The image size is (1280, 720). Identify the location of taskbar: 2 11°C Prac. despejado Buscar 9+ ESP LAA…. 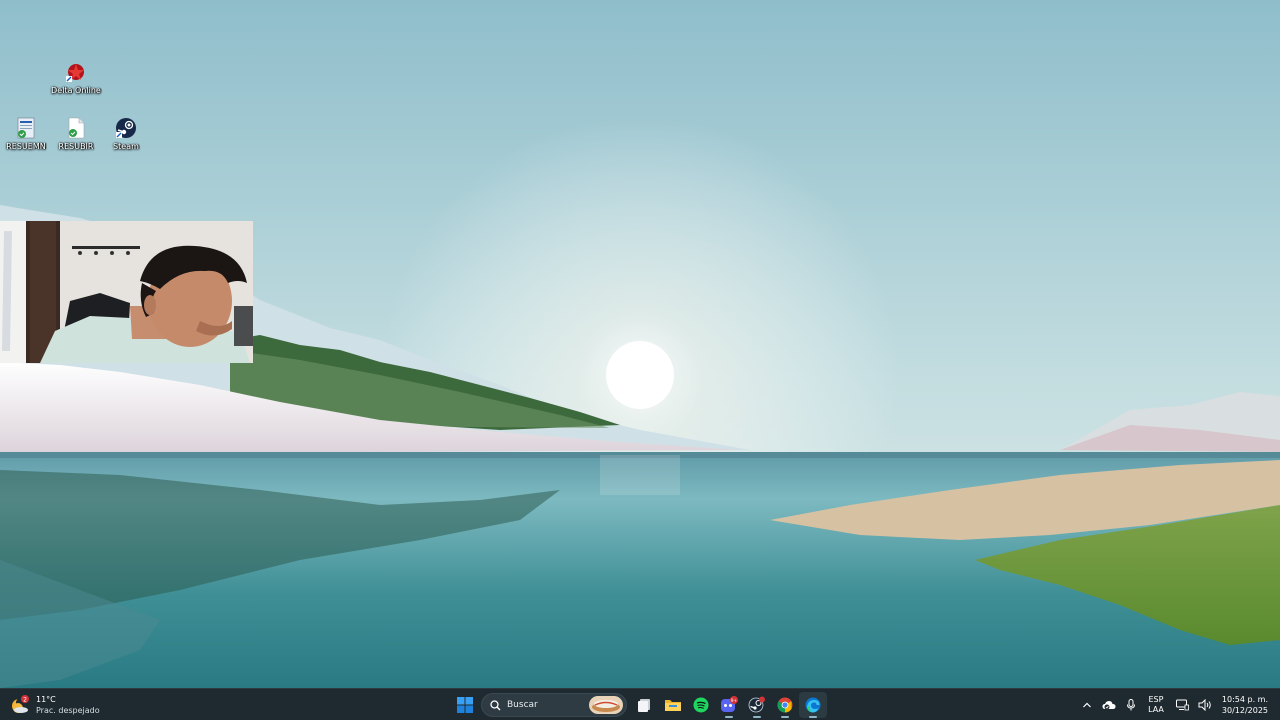
(640, 704).